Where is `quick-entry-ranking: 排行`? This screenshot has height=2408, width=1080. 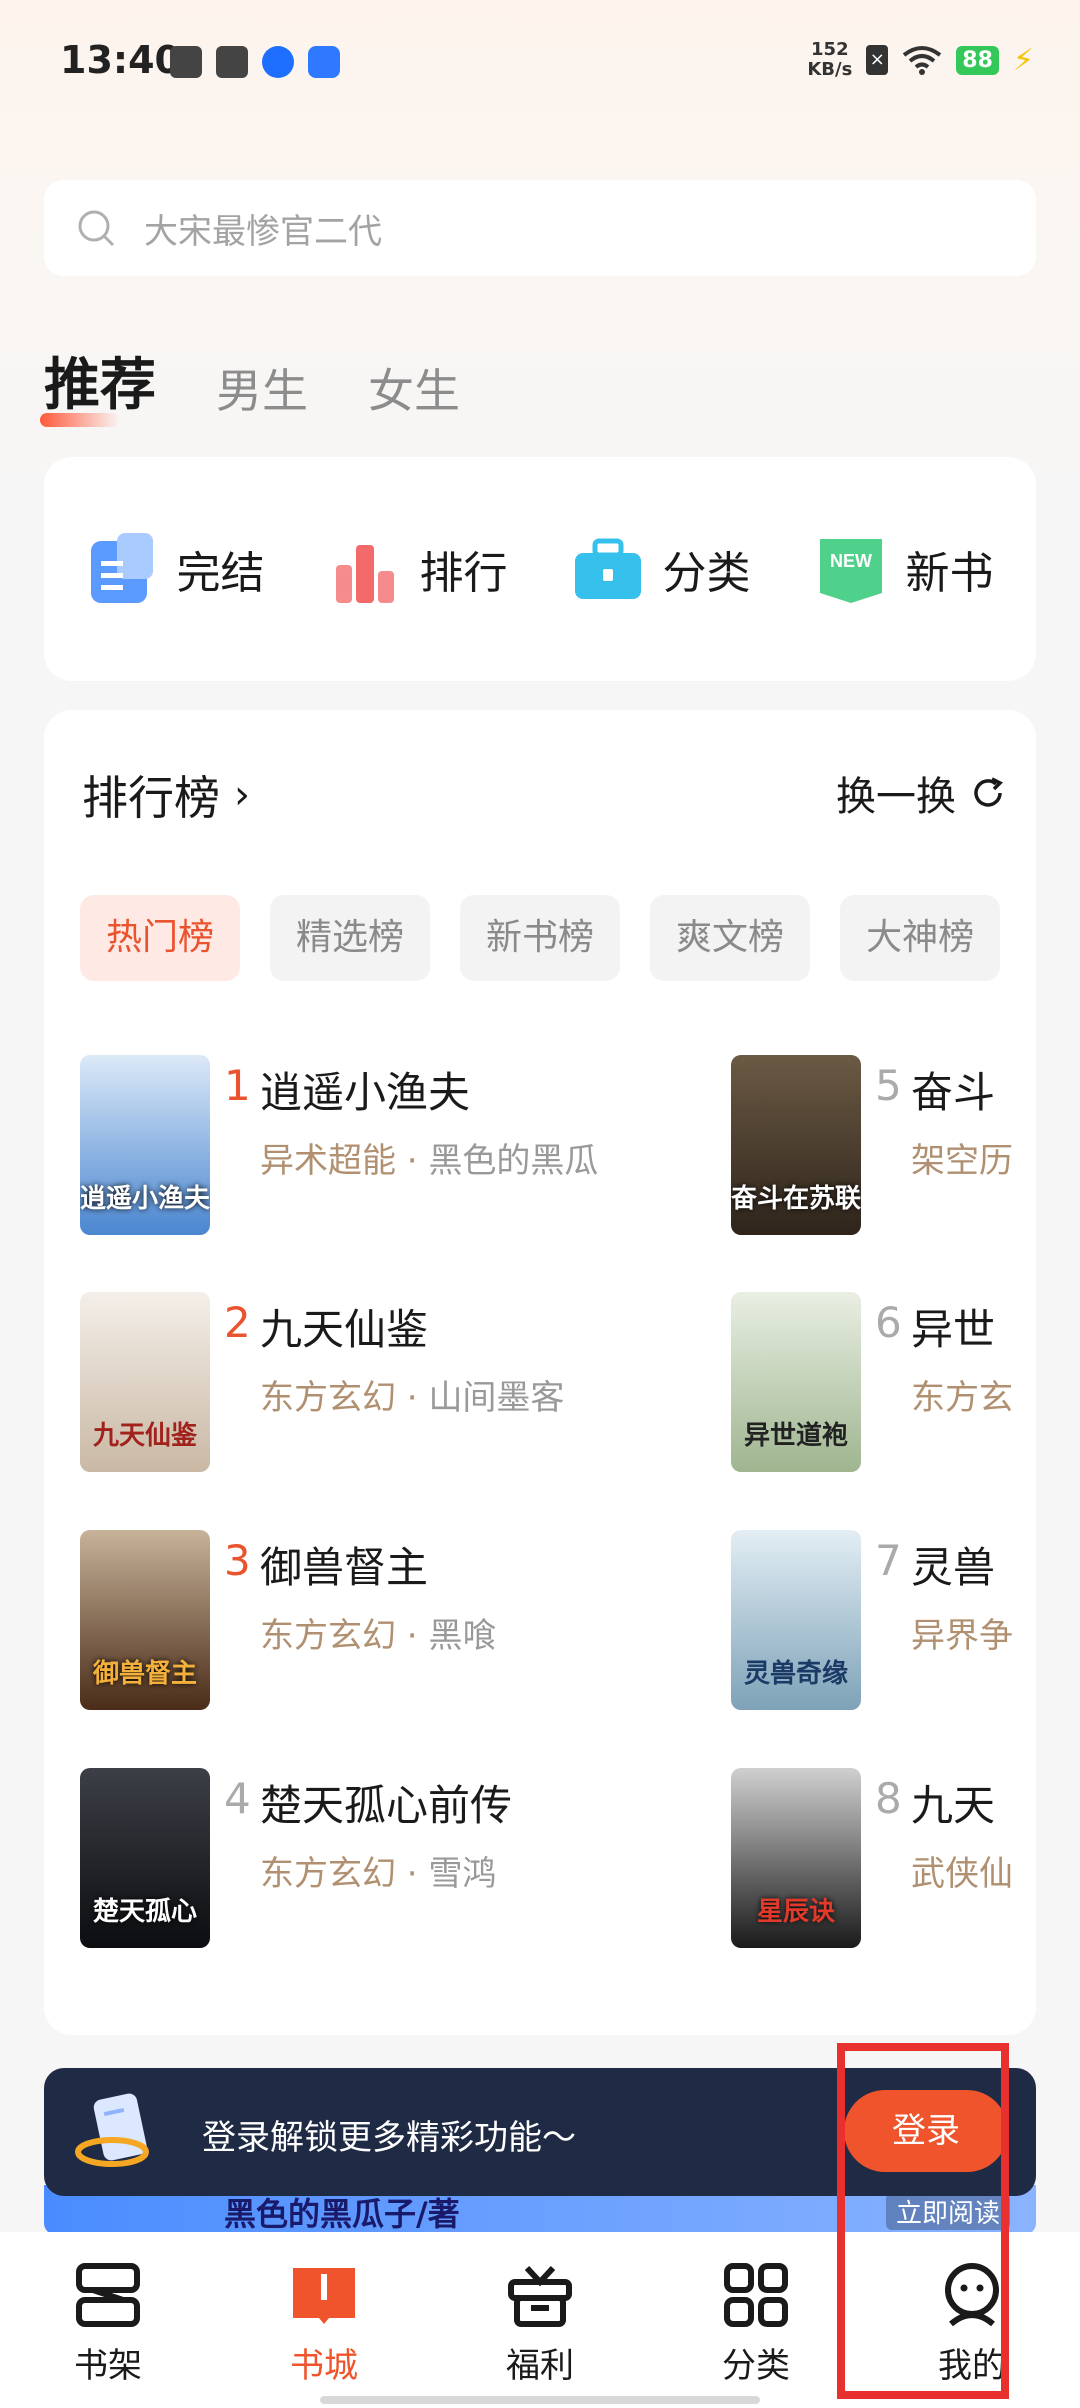 quick-entry-ranking: 排行 is located at coordinates (419, 569).